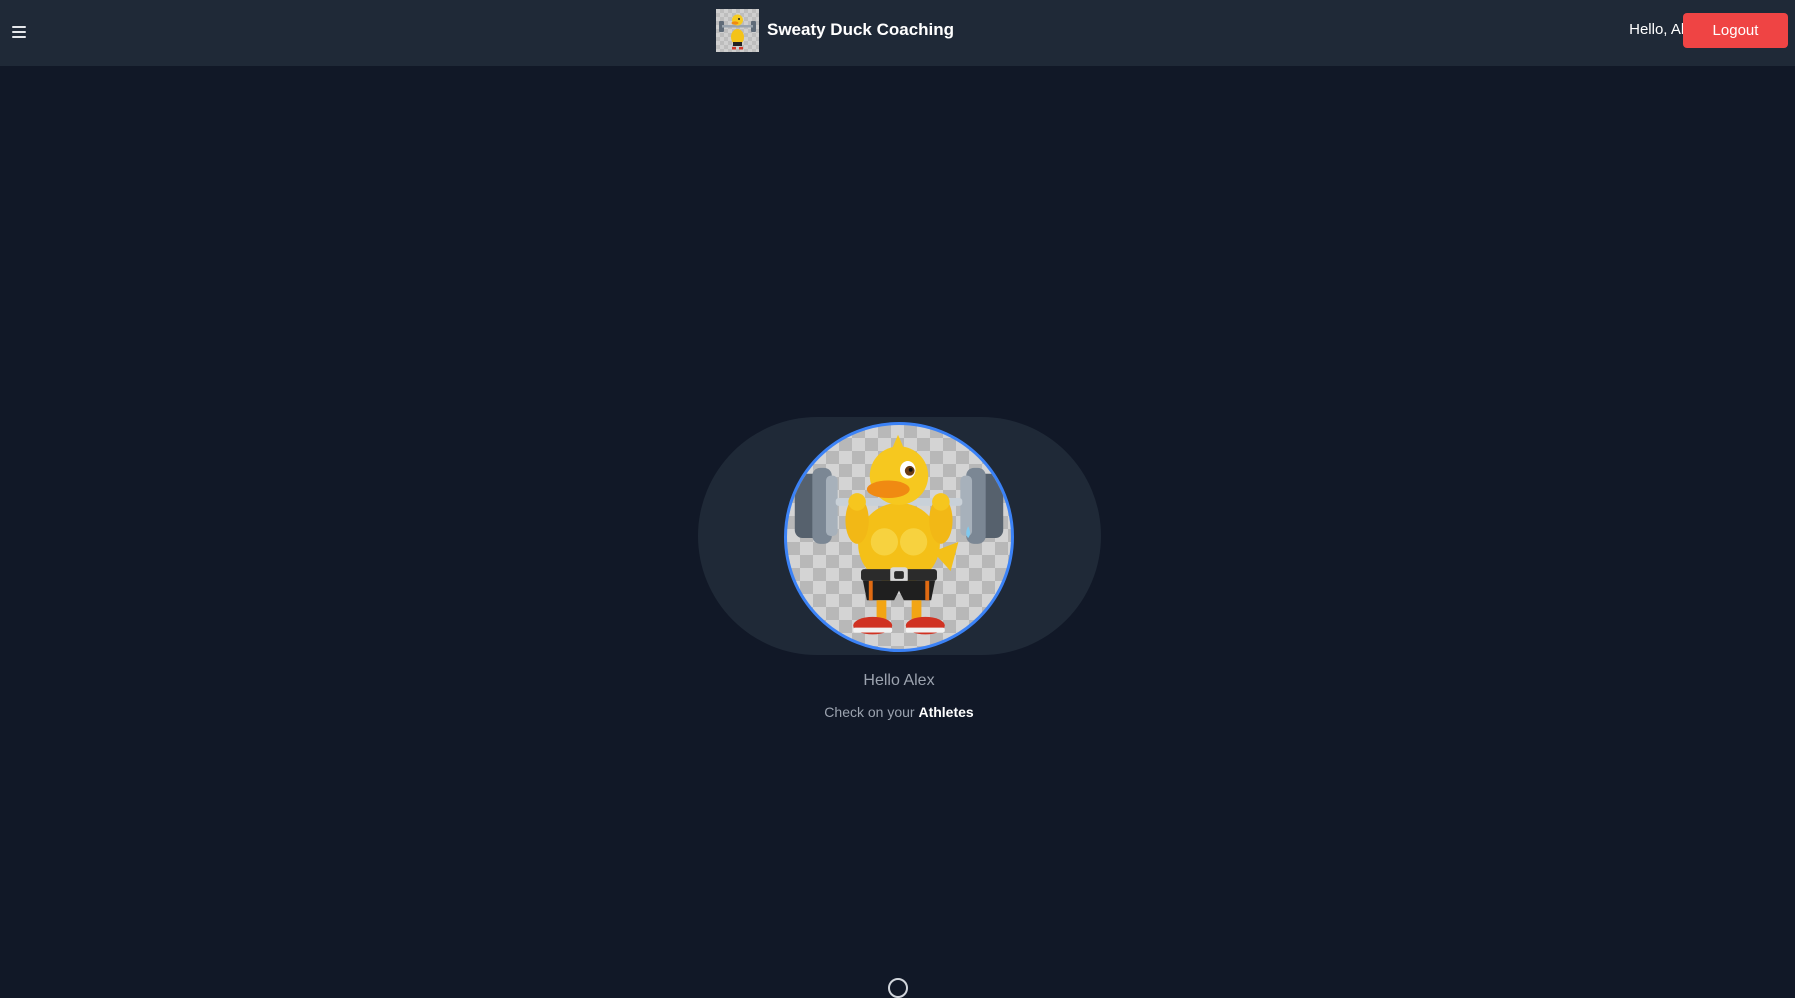 This screenshot has width=1795, height=998. Describe the element at coordinates (898, 988) in the screenshot. I see `scroll-indicator-icon` at that location.